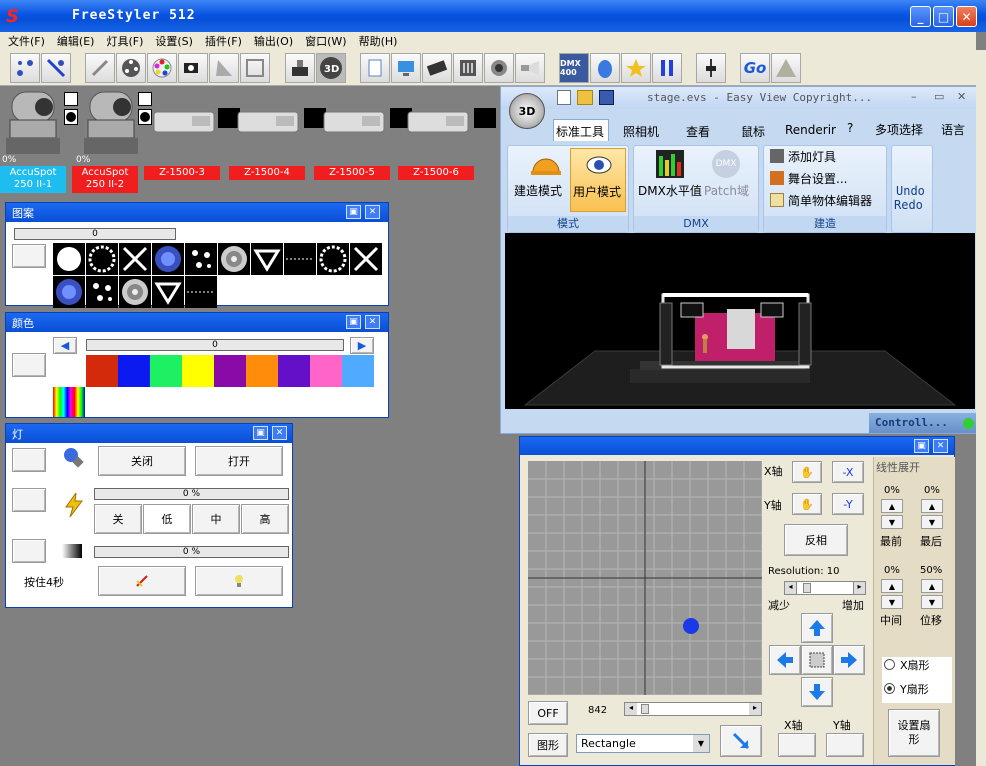 This screenshot has height=766, width=986. Describe the element at coordinates (239, 581) in the screenshot. I see `bulb-button` at that location.